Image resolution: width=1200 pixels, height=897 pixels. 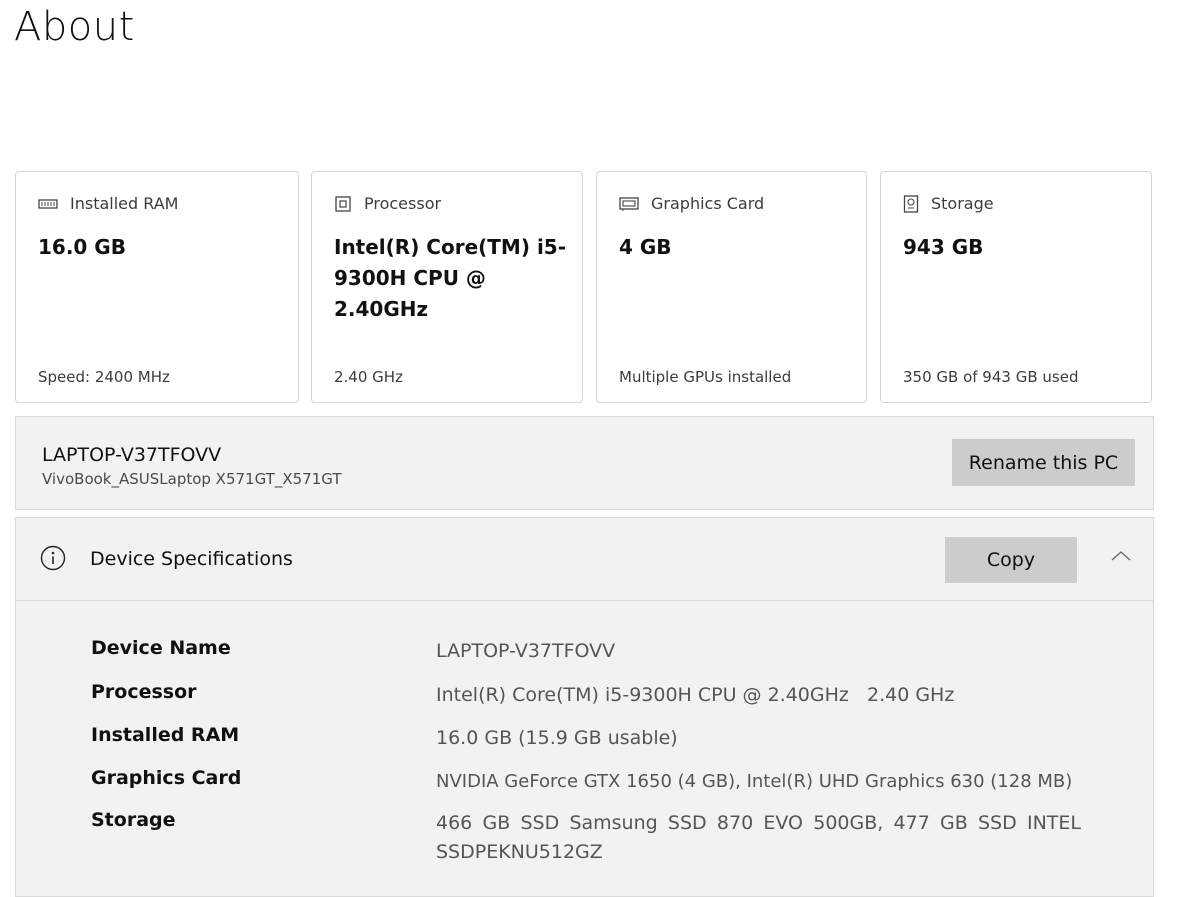 I want to click on memory-icon, so click(x=48, y=204).